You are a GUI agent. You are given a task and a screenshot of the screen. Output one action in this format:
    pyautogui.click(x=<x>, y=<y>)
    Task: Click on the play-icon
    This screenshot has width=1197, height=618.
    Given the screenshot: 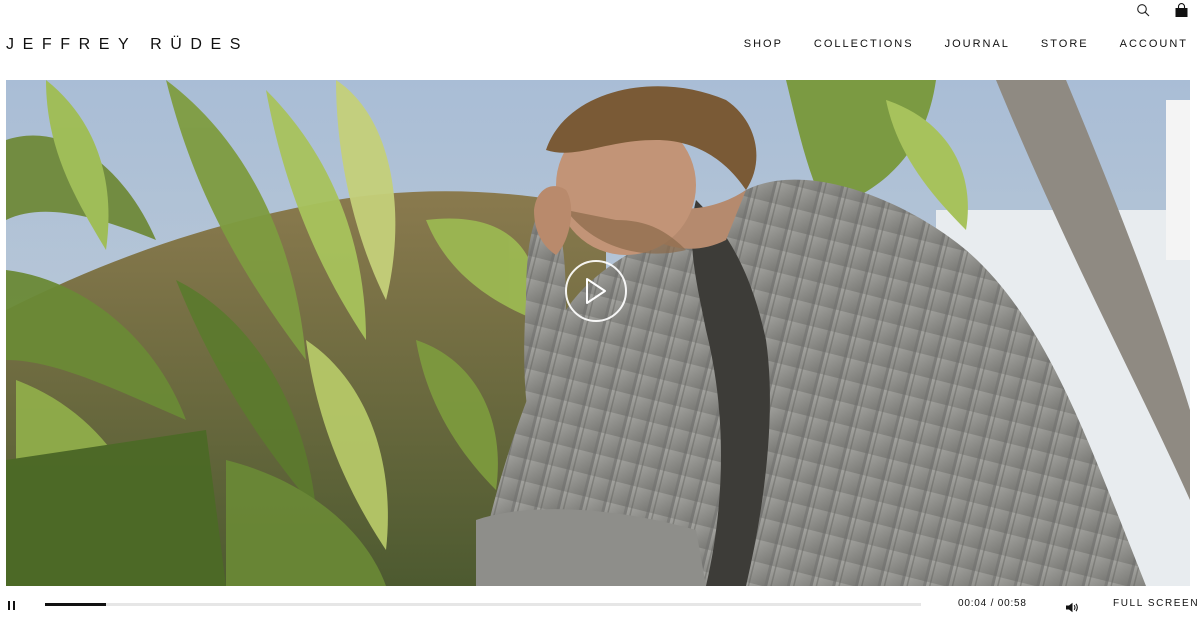 What is the action you would take?
    pyautogui.click(x=596, y=291)
    